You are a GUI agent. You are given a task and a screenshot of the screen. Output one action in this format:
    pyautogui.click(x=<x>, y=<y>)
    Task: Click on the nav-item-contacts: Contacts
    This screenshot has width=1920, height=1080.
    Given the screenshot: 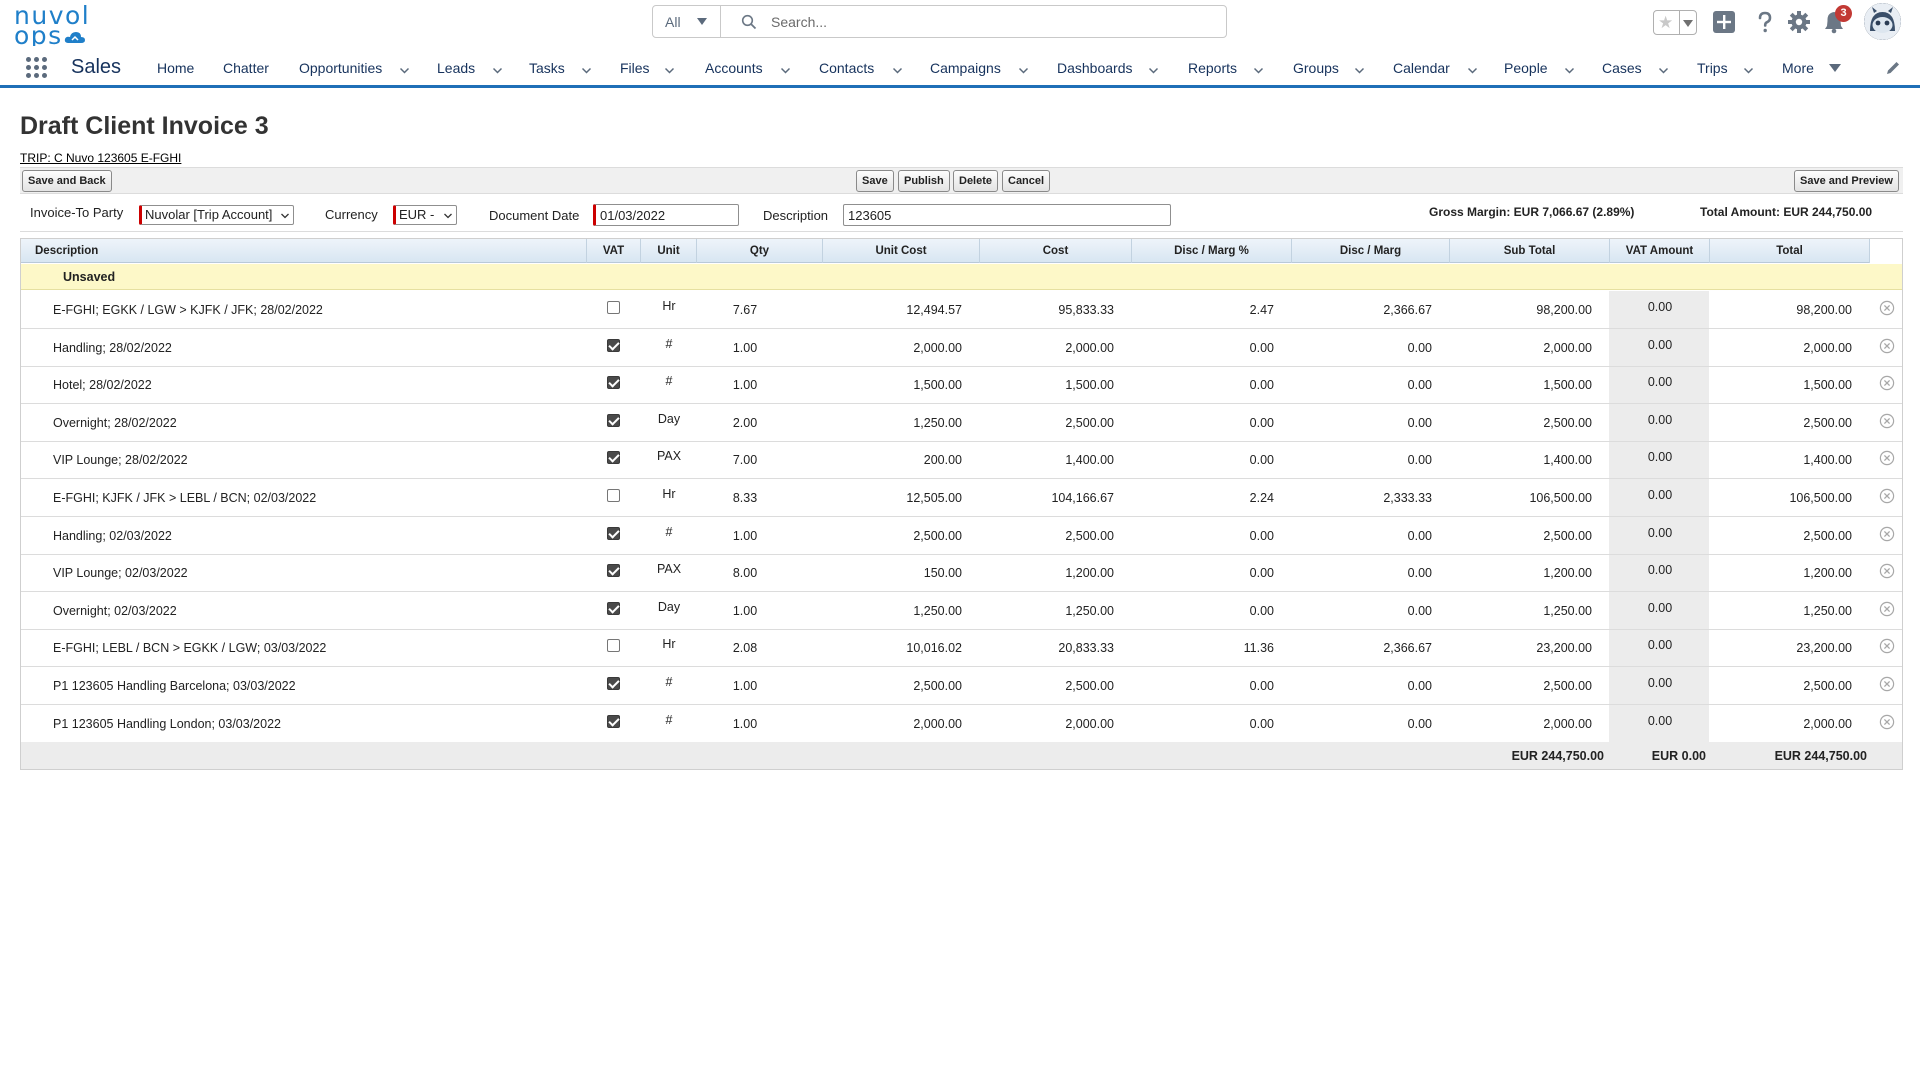 What is the action you would take?
    pyautogui.click(x=846, y=70)
    